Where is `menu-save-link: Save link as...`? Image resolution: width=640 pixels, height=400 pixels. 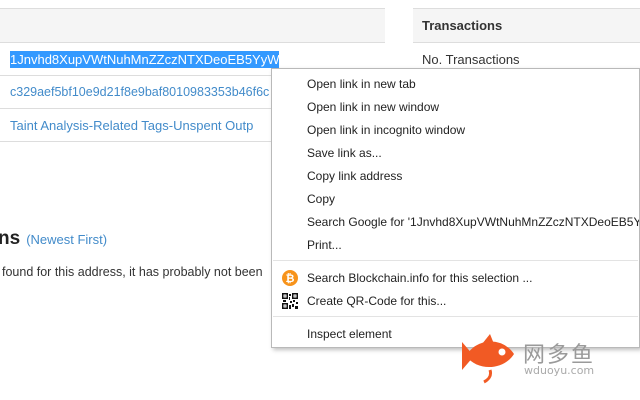 menu-save-link: Save link as... is located at coordinates (455, 152).